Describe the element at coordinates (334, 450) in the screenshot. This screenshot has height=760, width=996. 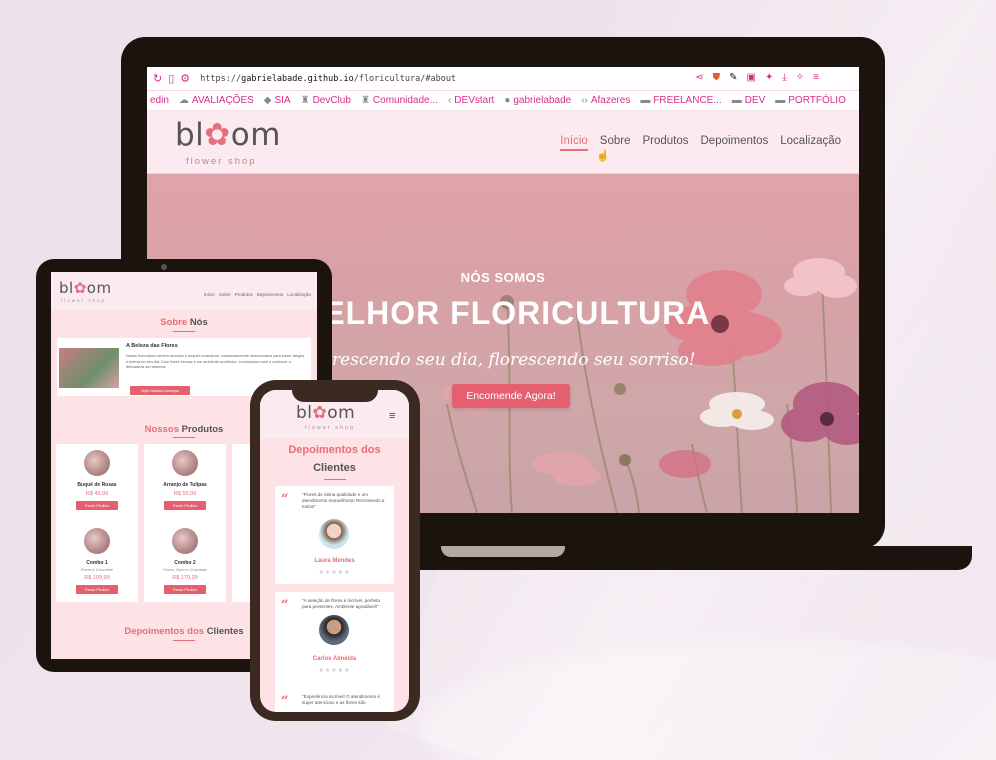
I see `phone-testimonials-title-a: Depoimentos dos` at that location.